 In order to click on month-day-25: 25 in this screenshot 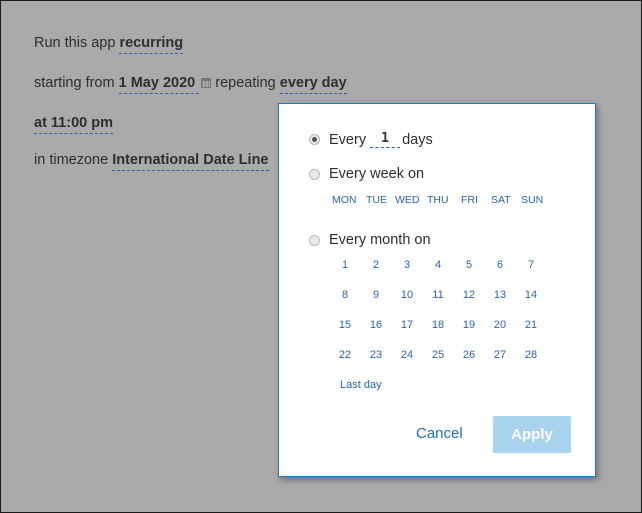, I will do `click(438, 355)`.